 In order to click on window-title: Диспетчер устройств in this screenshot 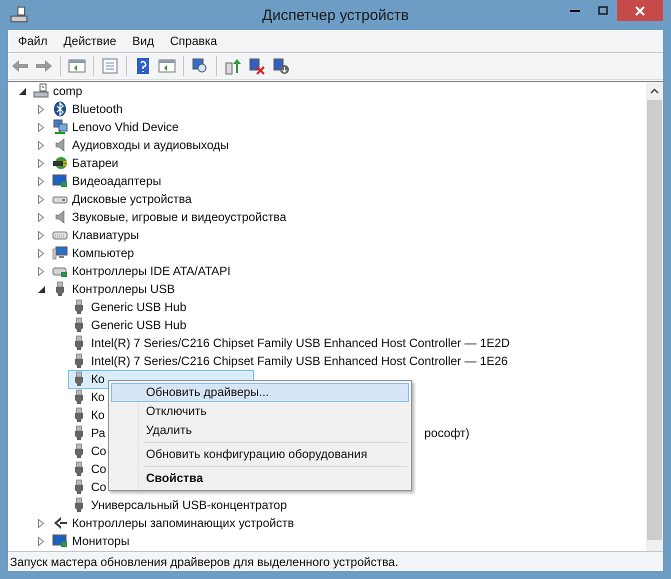, I will do `click(335, 15)`.